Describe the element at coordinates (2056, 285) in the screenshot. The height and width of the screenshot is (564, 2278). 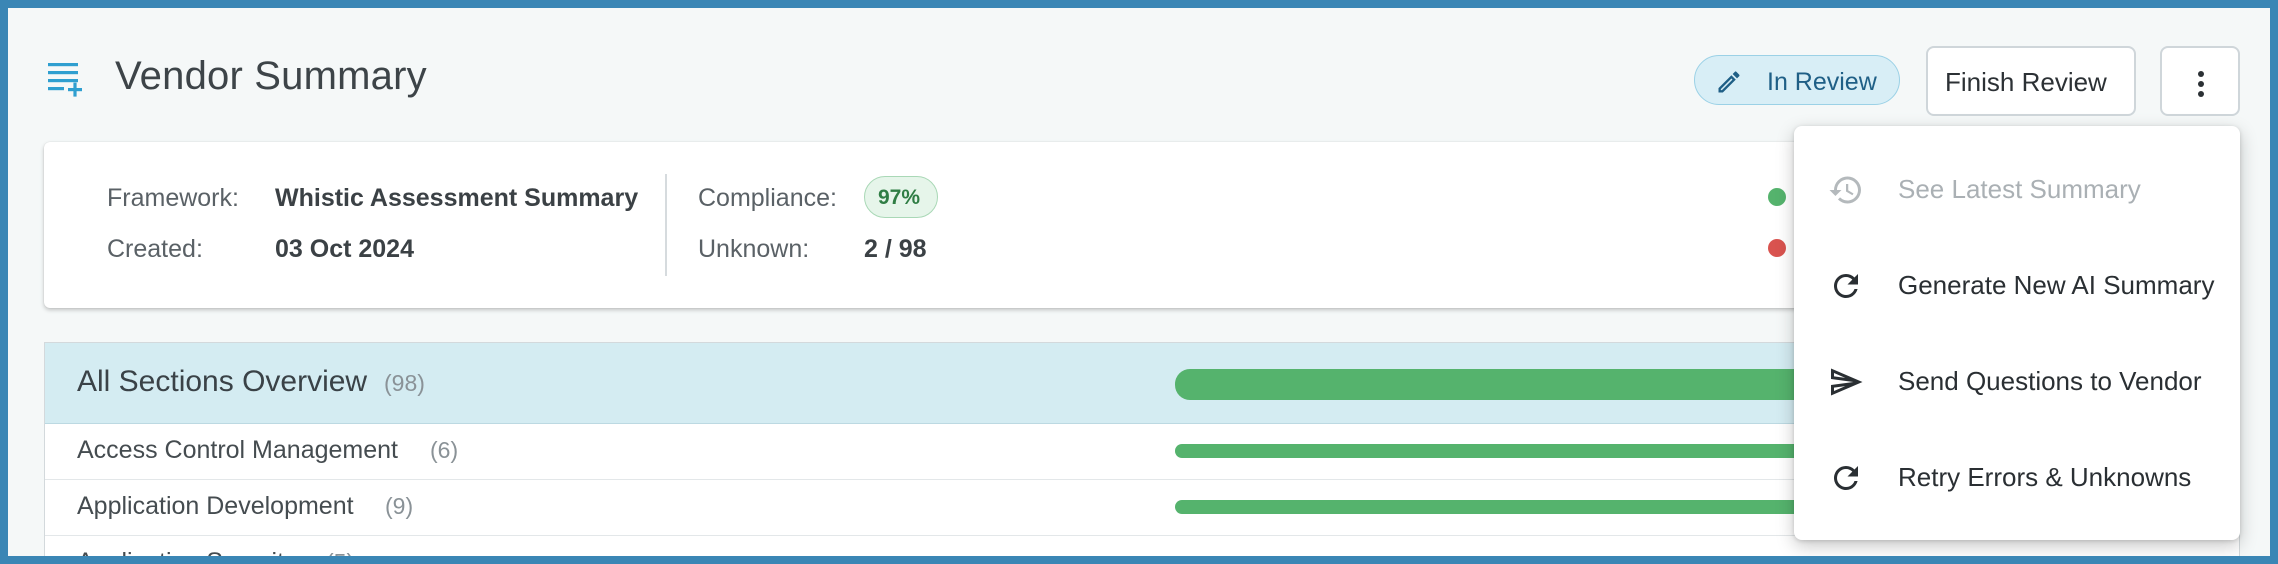
I see `menu-item-label: Generate New AI Summary` at that location.